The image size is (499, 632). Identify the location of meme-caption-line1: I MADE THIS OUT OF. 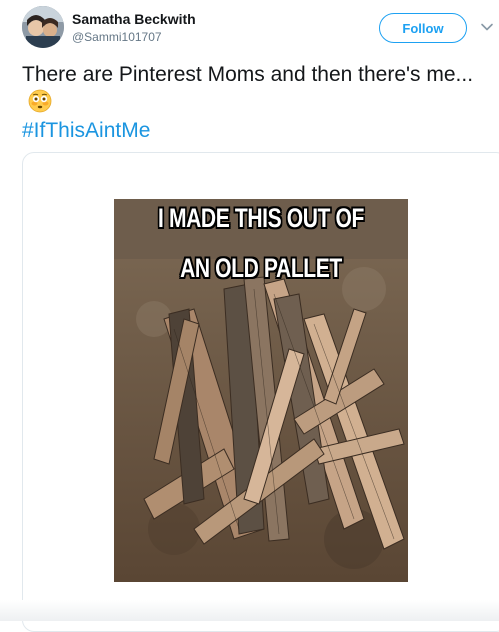
(261, 218).